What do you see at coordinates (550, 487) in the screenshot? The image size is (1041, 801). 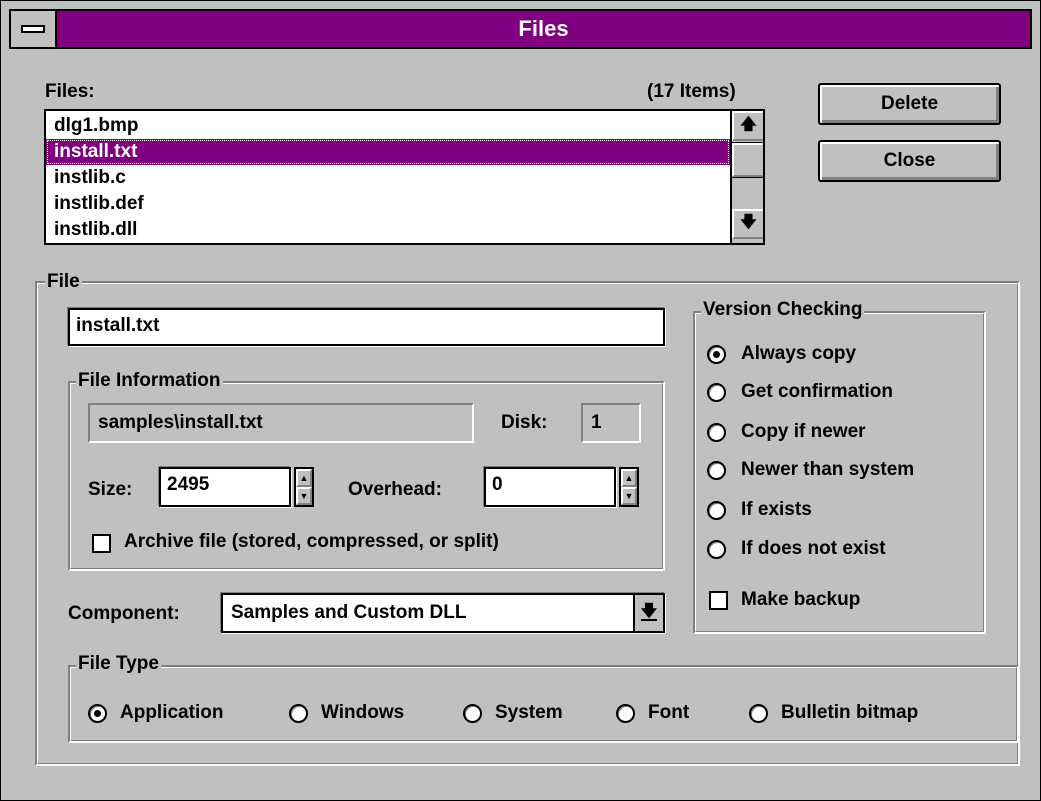 I see `overhead-field: 0` at bounding box center [550, 487].